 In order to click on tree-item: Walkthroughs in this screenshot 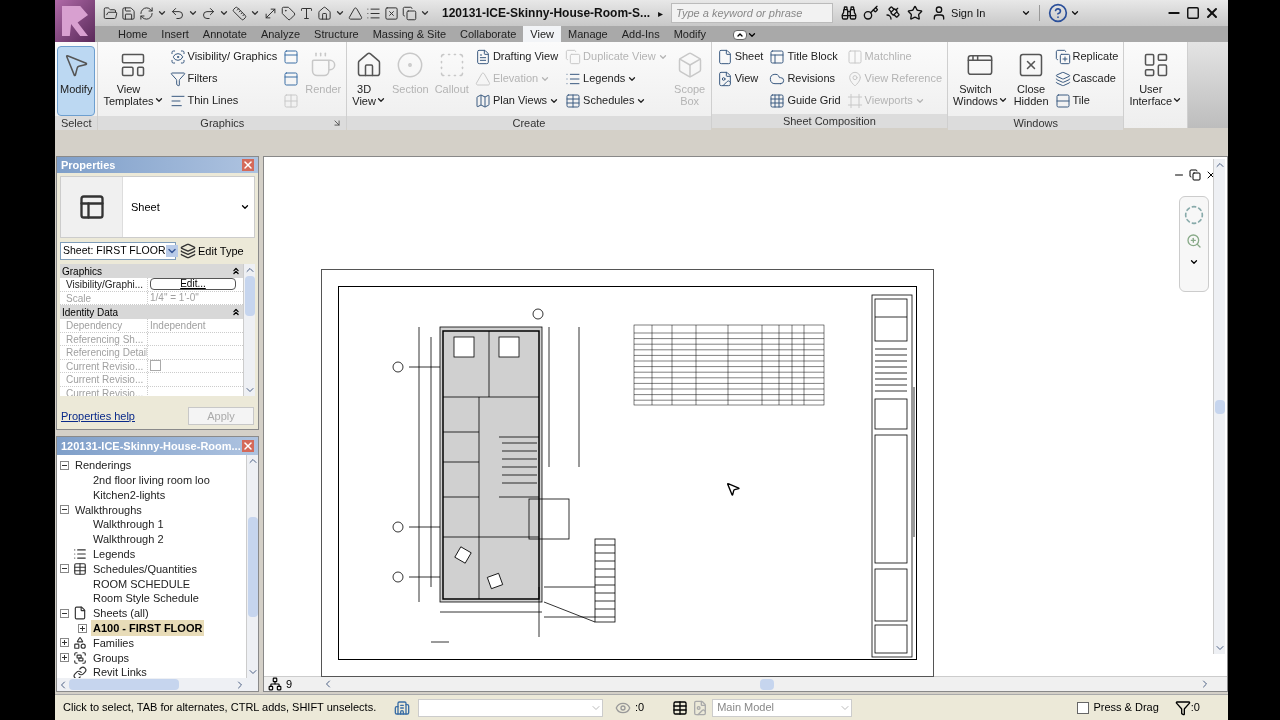, I will do `click(108, 510)`.